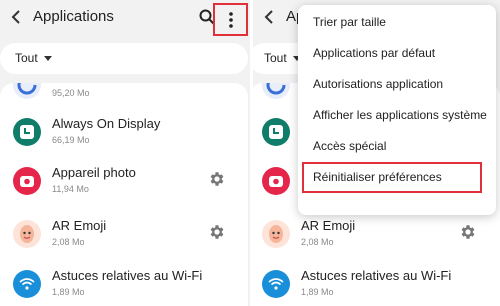 The width and height of the screenshot is (500, 306). Describe the element at coordinates (397, 84) in the screenshot. I see `menu-item-app-permissions: Autorisations application` at that location.